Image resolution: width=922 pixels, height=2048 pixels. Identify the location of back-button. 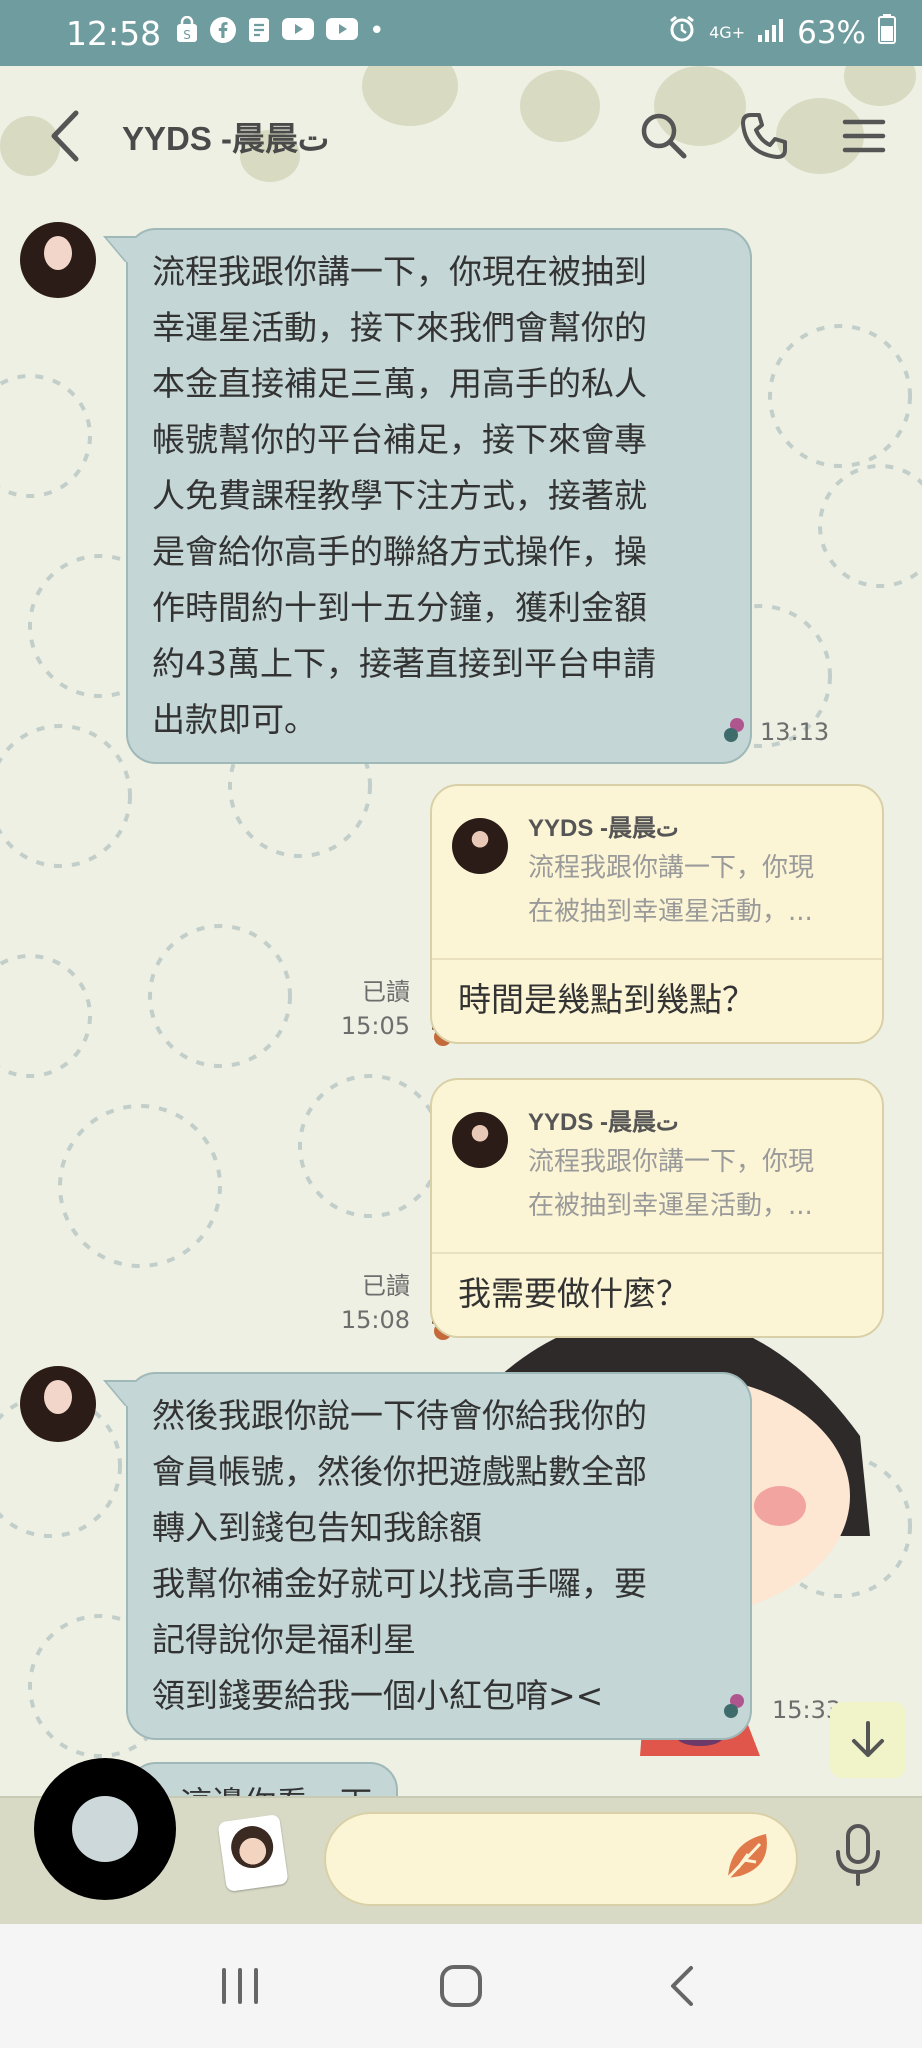
(65, 136).